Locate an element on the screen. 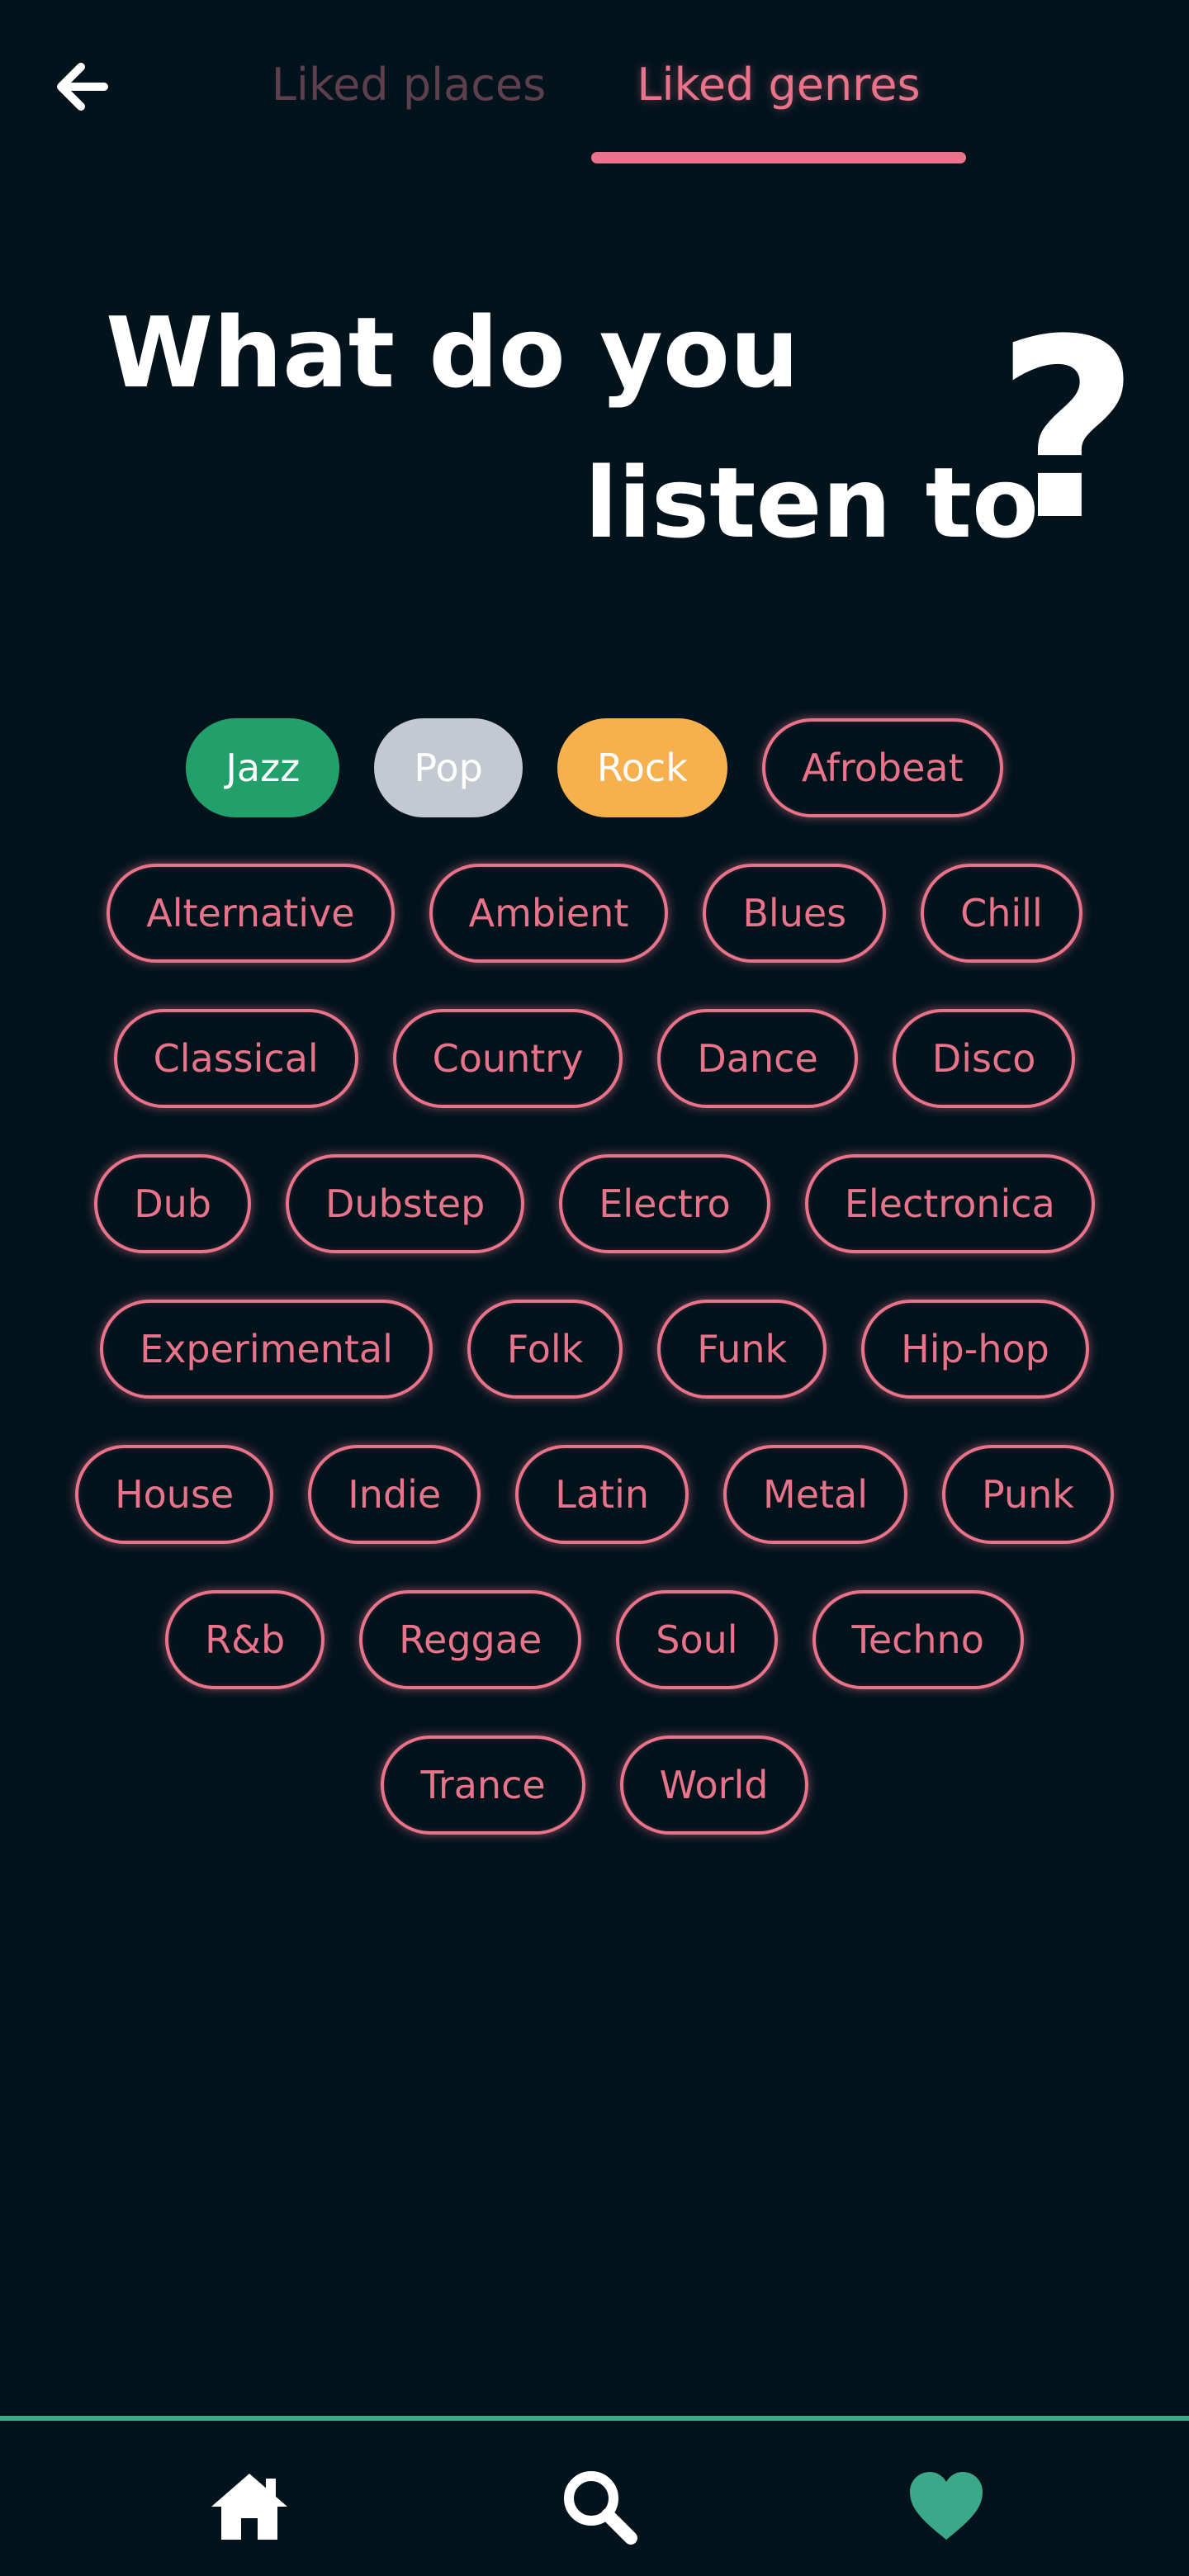 The image size is (1189, 2576). genre-chip-latin: Latin is located at coordinates (602, 1494).